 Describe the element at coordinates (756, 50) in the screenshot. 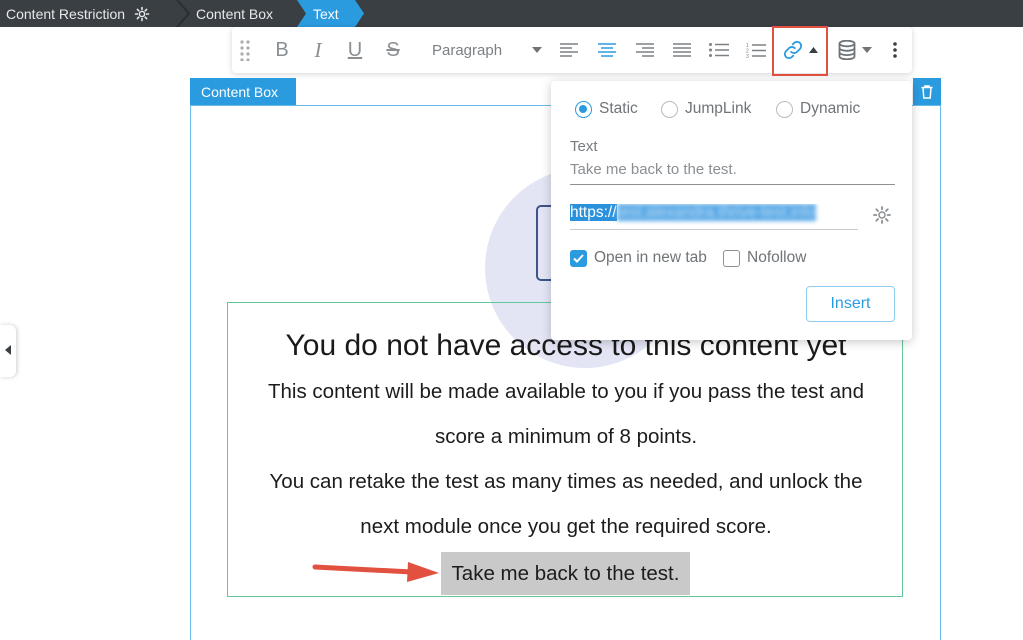

I see `numbered-list-icon: 123` at that location.